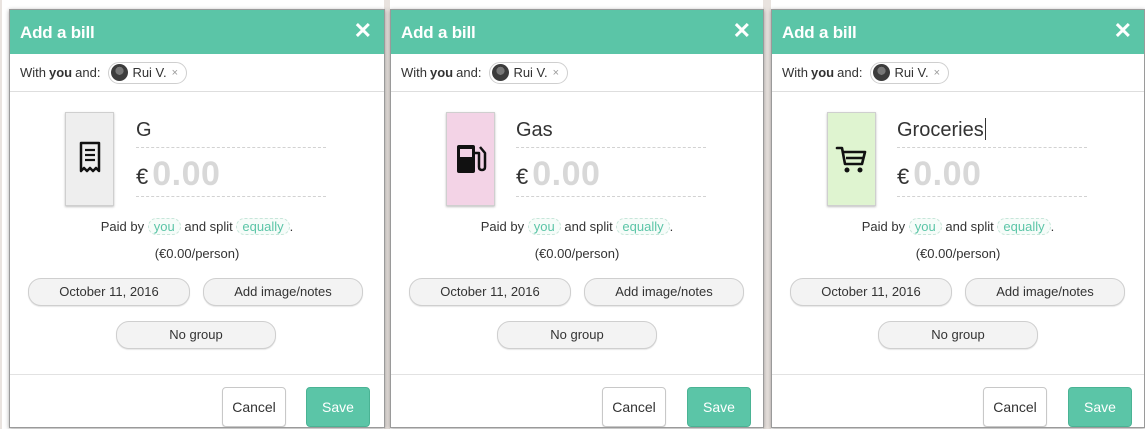  What do you see at coordinates (940, 130) in the screenshot?
I see `description-value: Groceries` at bounding box center [940, 130].